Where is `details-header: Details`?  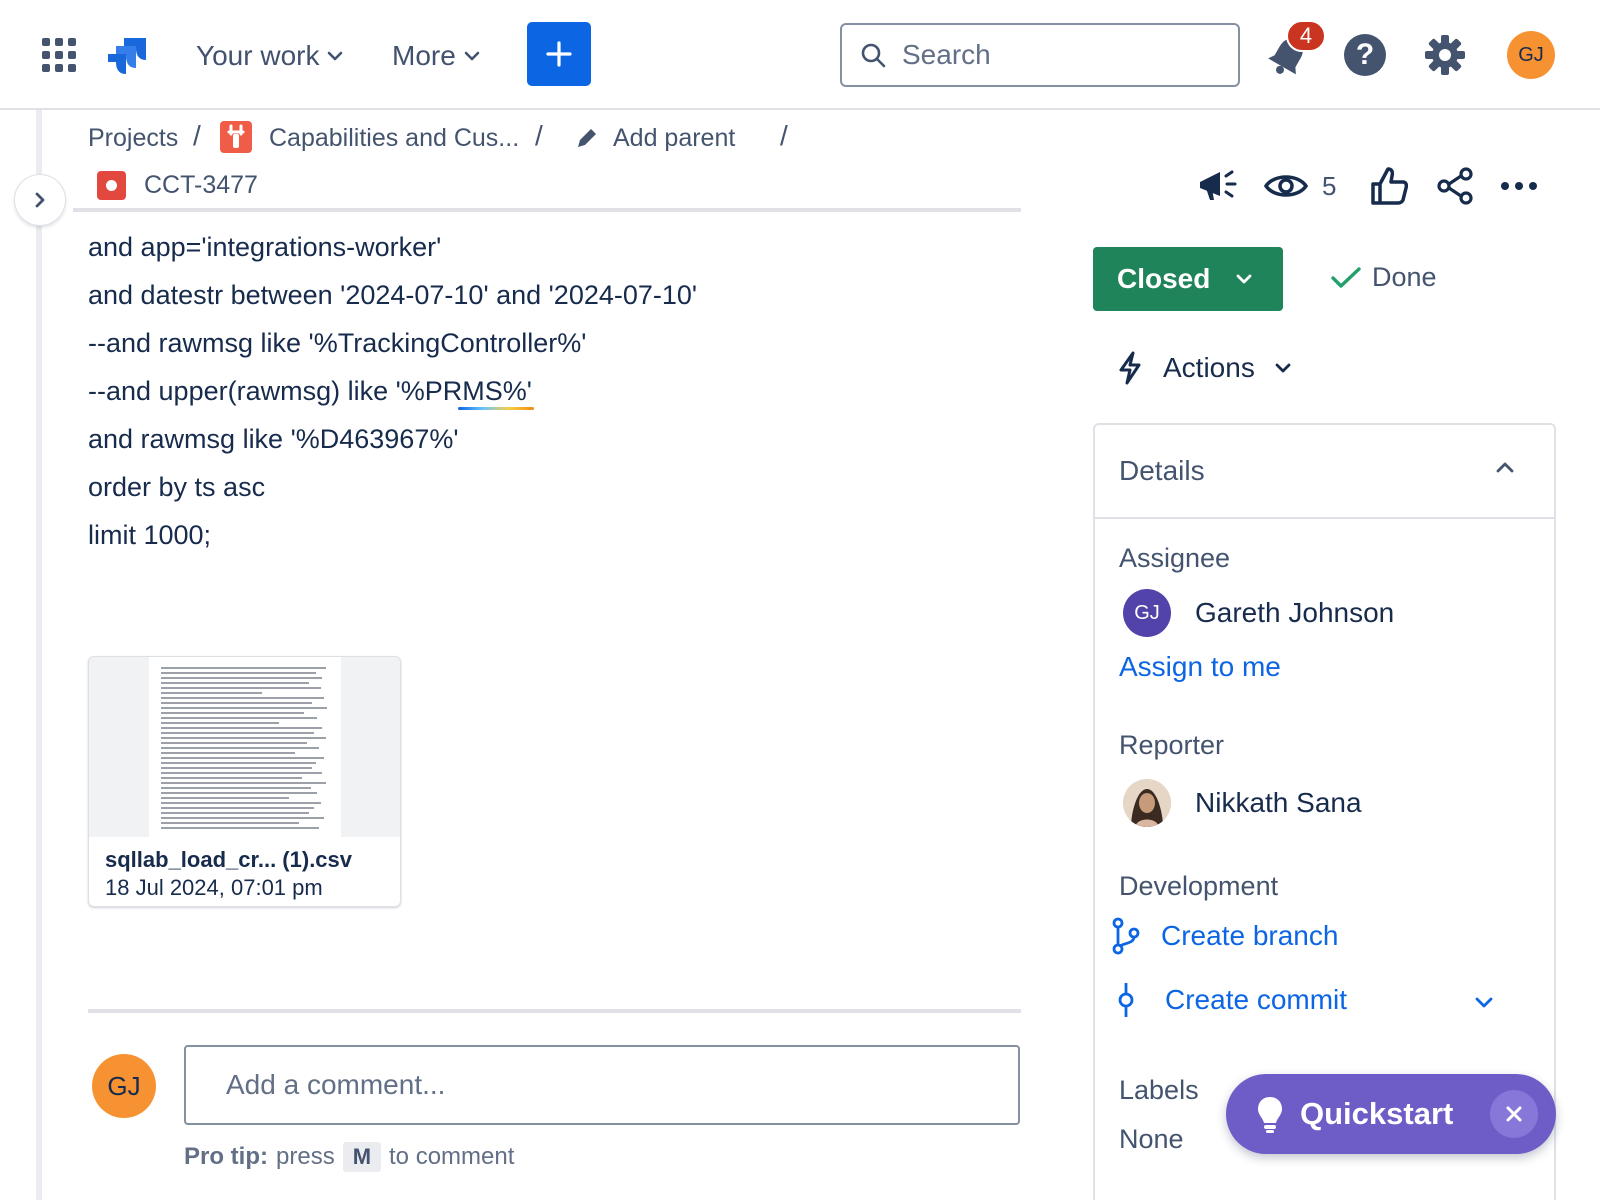
details-header: Details is located at coordinates (1324, 472).